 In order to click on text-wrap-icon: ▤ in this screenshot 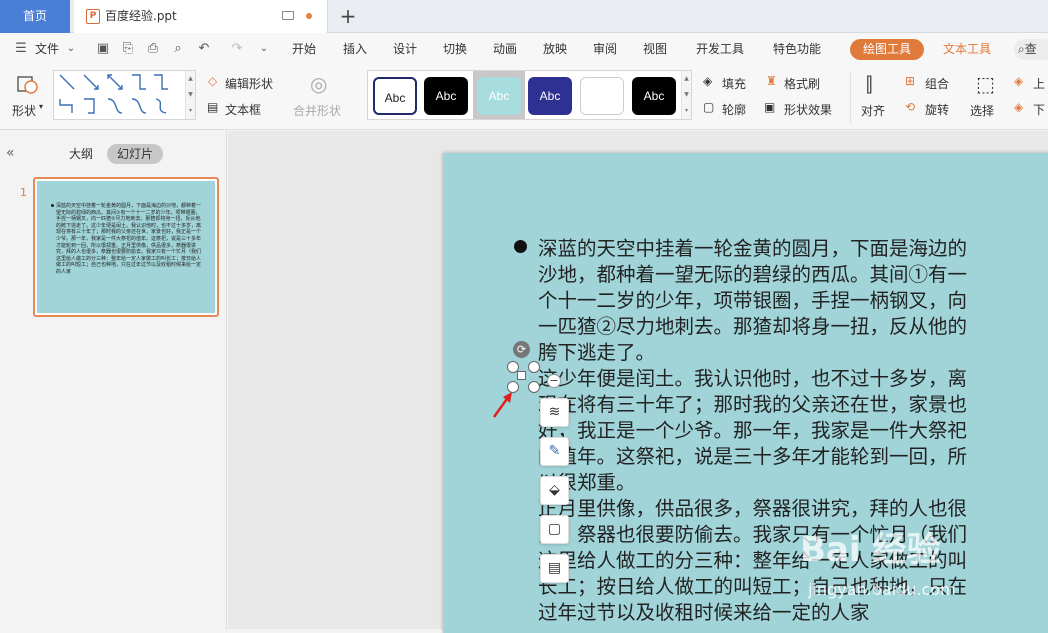, I will do `click(554, 568)`.